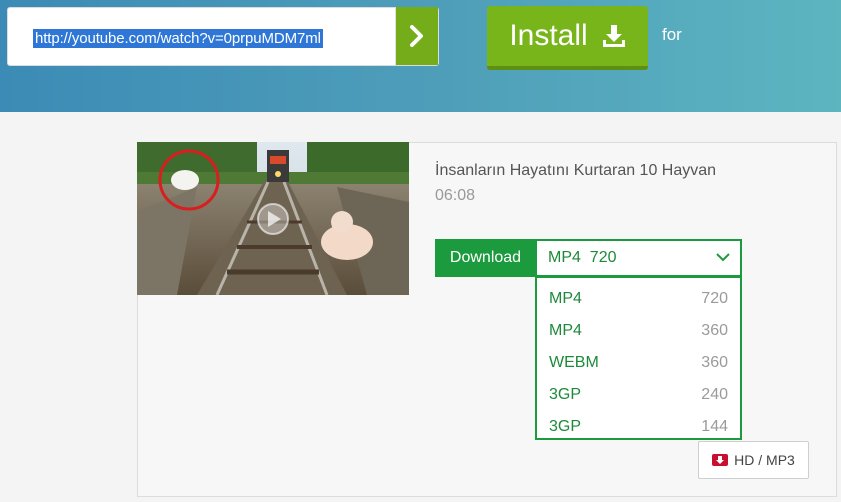  I want to click on chevron-right-icon, so click(416, 36).